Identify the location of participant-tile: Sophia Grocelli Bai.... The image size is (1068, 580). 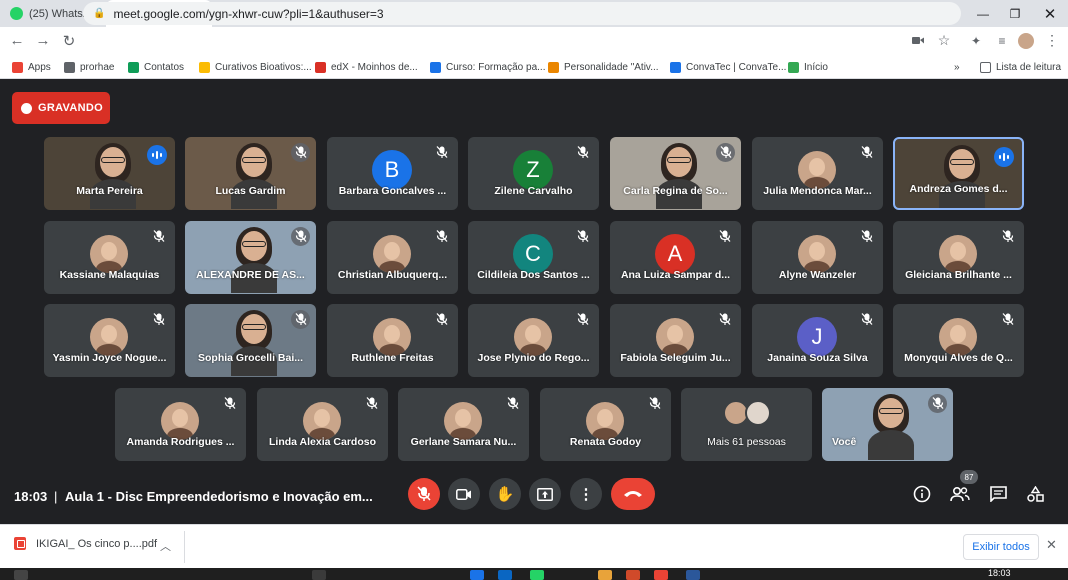
(250, 340).